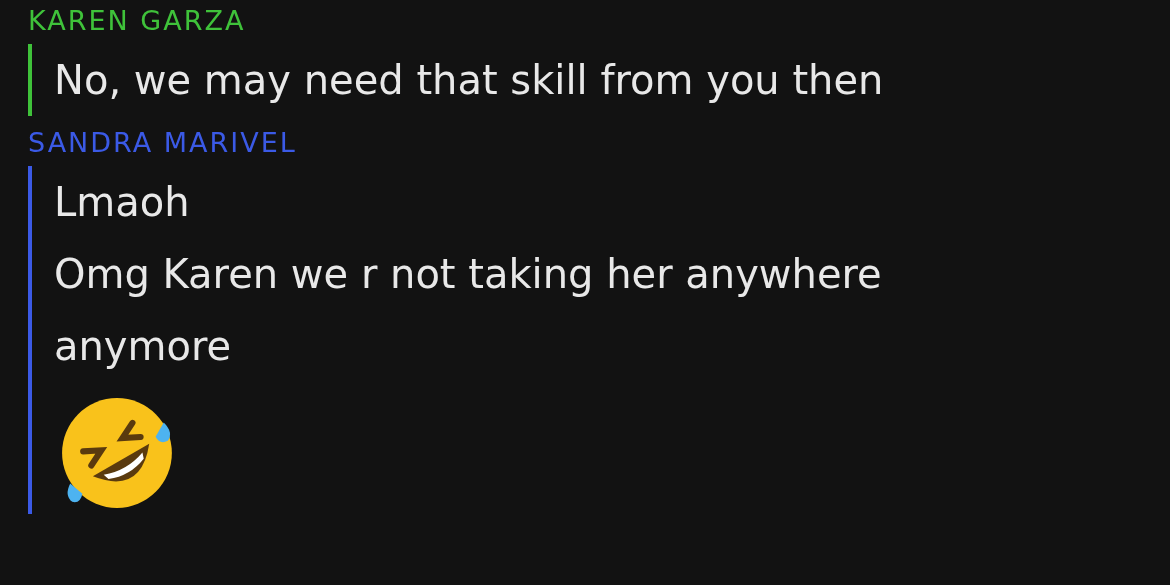  I want to click on message-text: No, we may need that skill from you then, so click(469, 80).